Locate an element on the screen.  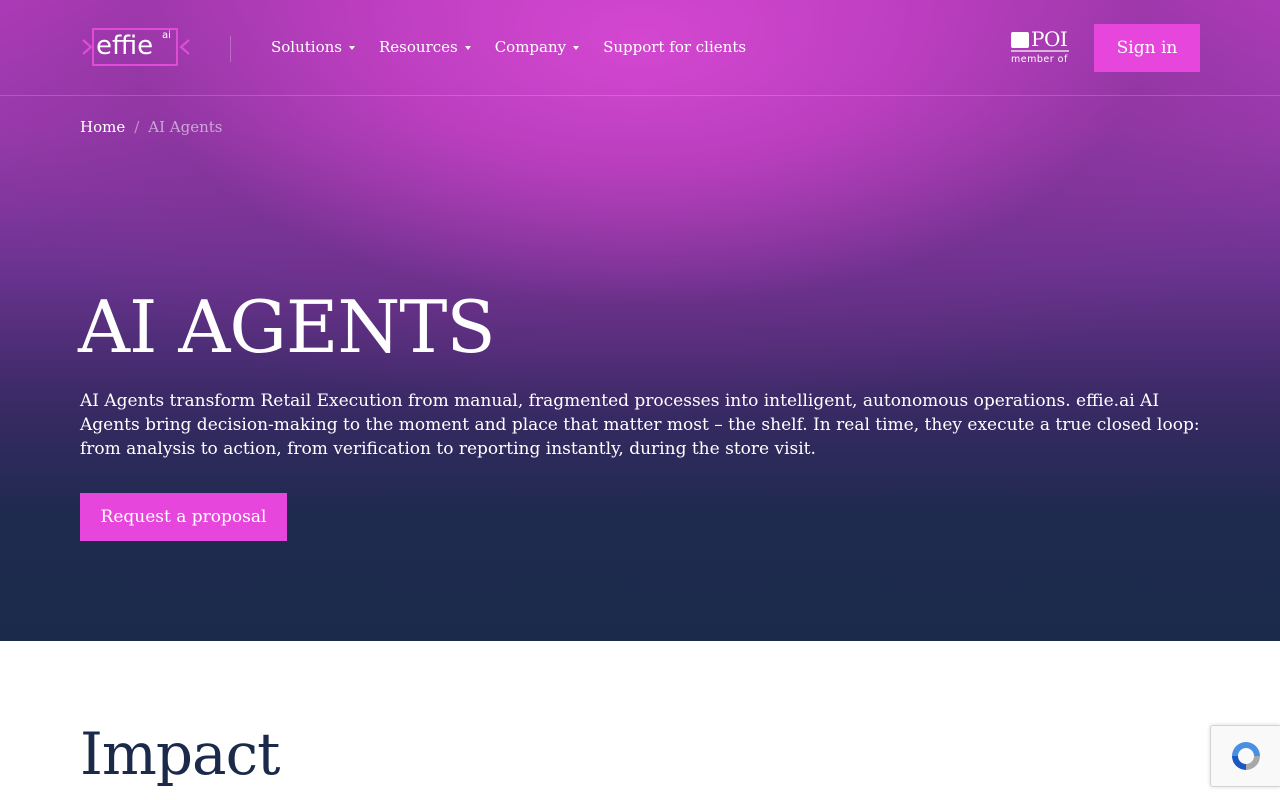
breadcrumb-home-link: Home is located at coordinates (102, 127).